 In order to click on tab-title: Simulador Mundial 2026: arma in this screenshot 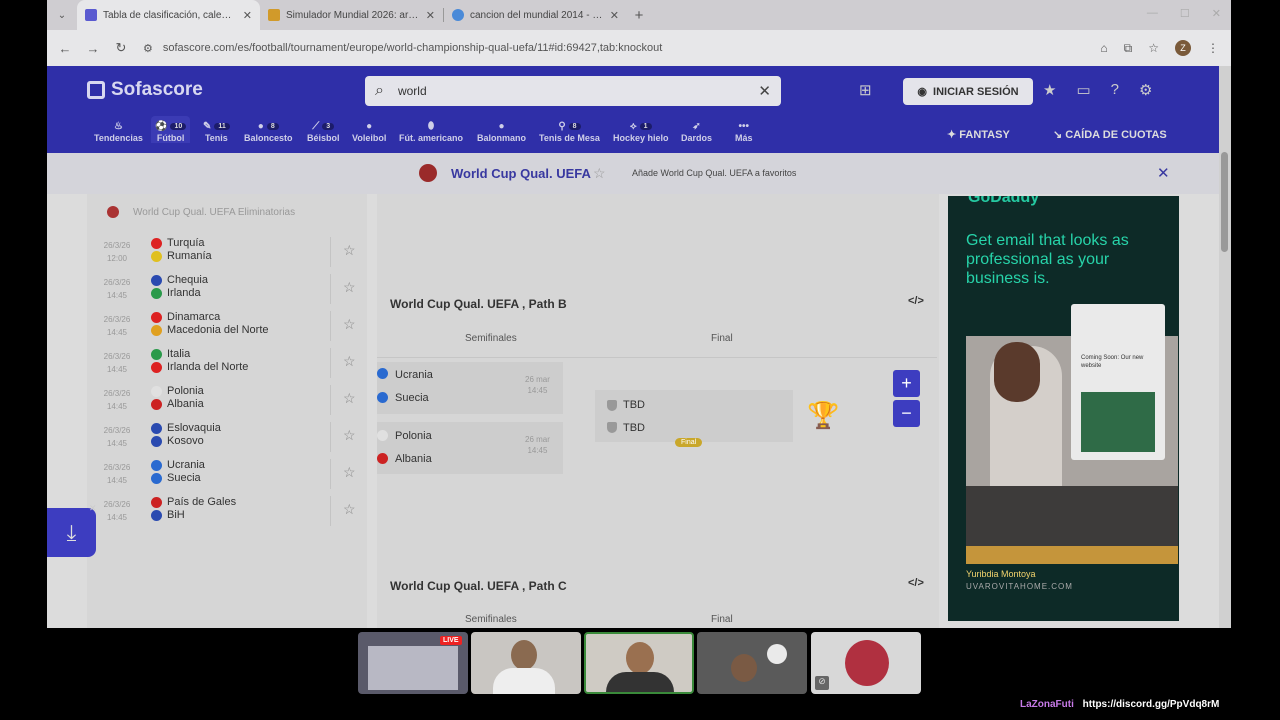, I will do `click(353, 15)`.